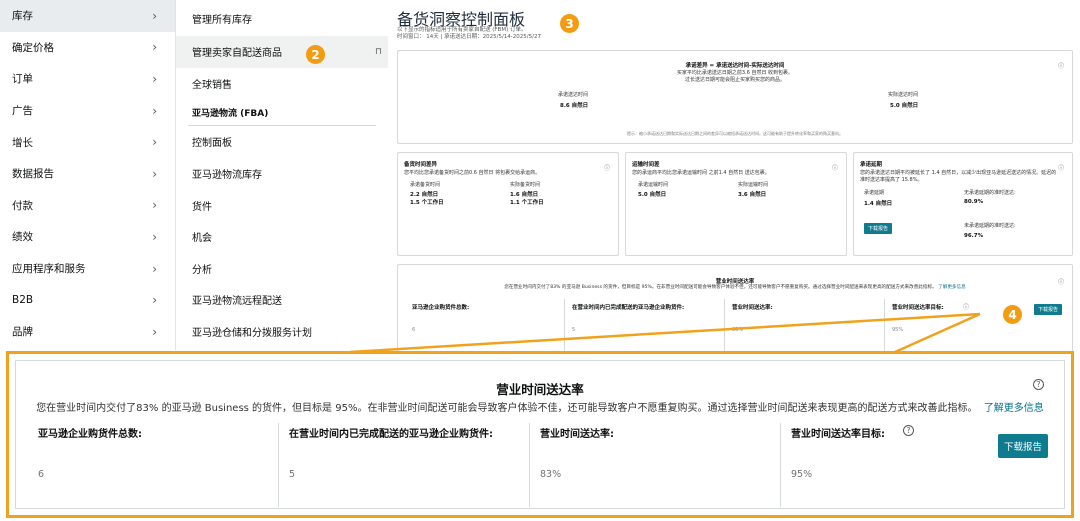 This screenshot has height=521, width=1080. I want to click on metric-label: 营业时间送达率:, so click(577, 434).